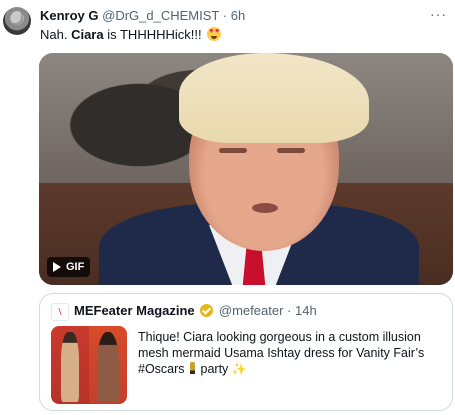 This screenshot has height=415, width=455. I want to click on tweet-text: Nah. Ciara is THHHHHick!!!, so click(131, 35).